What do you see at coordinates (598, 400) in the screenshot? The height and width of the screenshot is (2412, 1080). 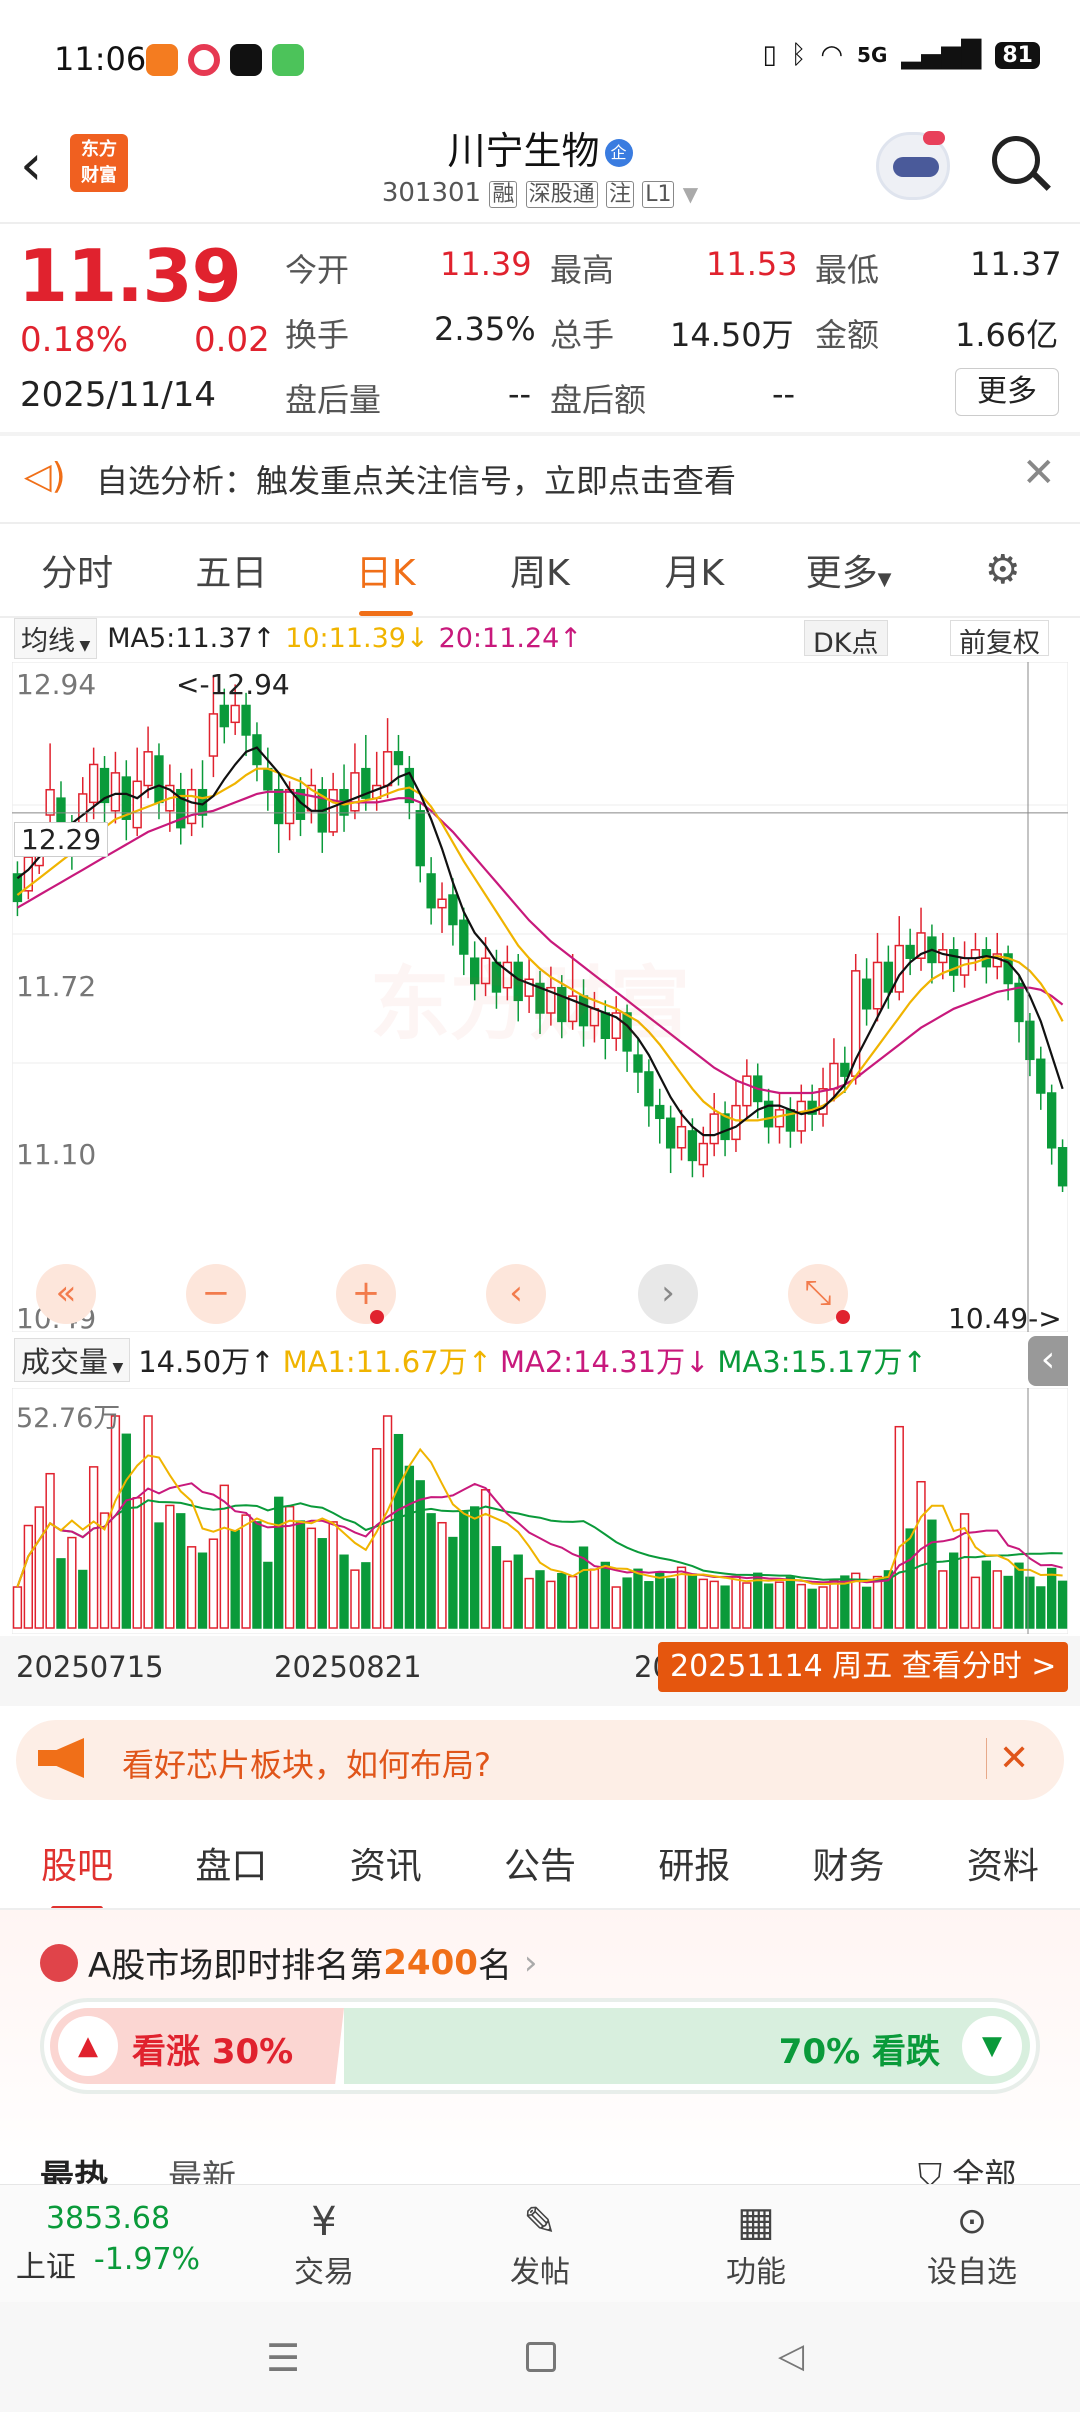 I see `after-amount-label: 盘后额` at bounding box center [598, 400].